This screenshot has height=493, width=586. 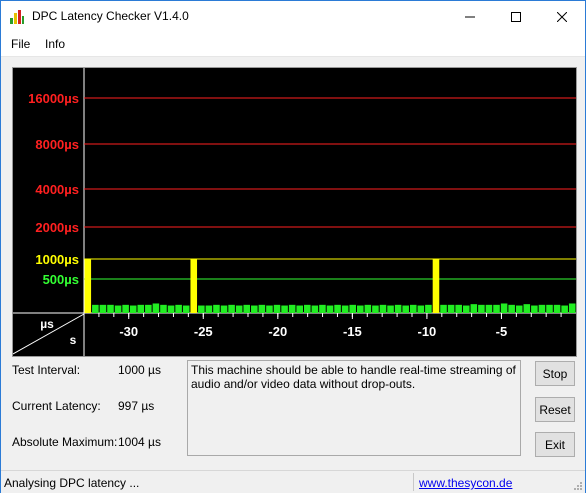 What do you see at coordinates (427, 331) in the screenshot?
I see `x-tick-label: -10` at bounding box center [427, 331].